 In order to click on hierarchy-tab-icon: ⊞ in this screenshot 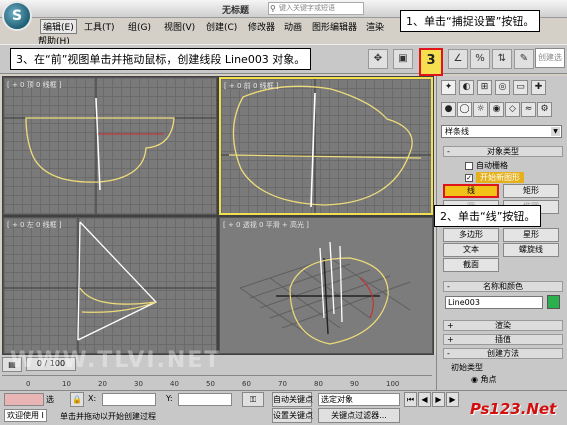, I will do `click(484, 87)`.